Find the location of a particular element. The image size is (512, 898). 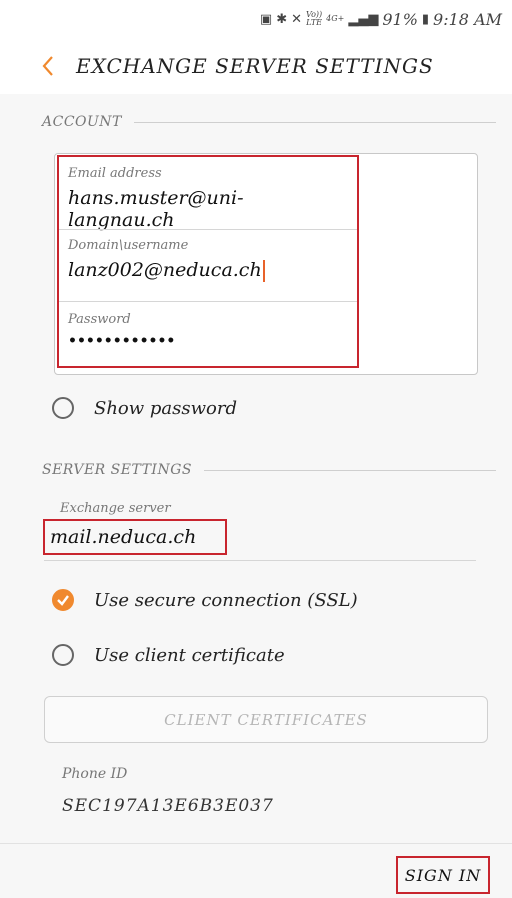

sign-in-button: SIGN IN is located at coordinates (443, 875).